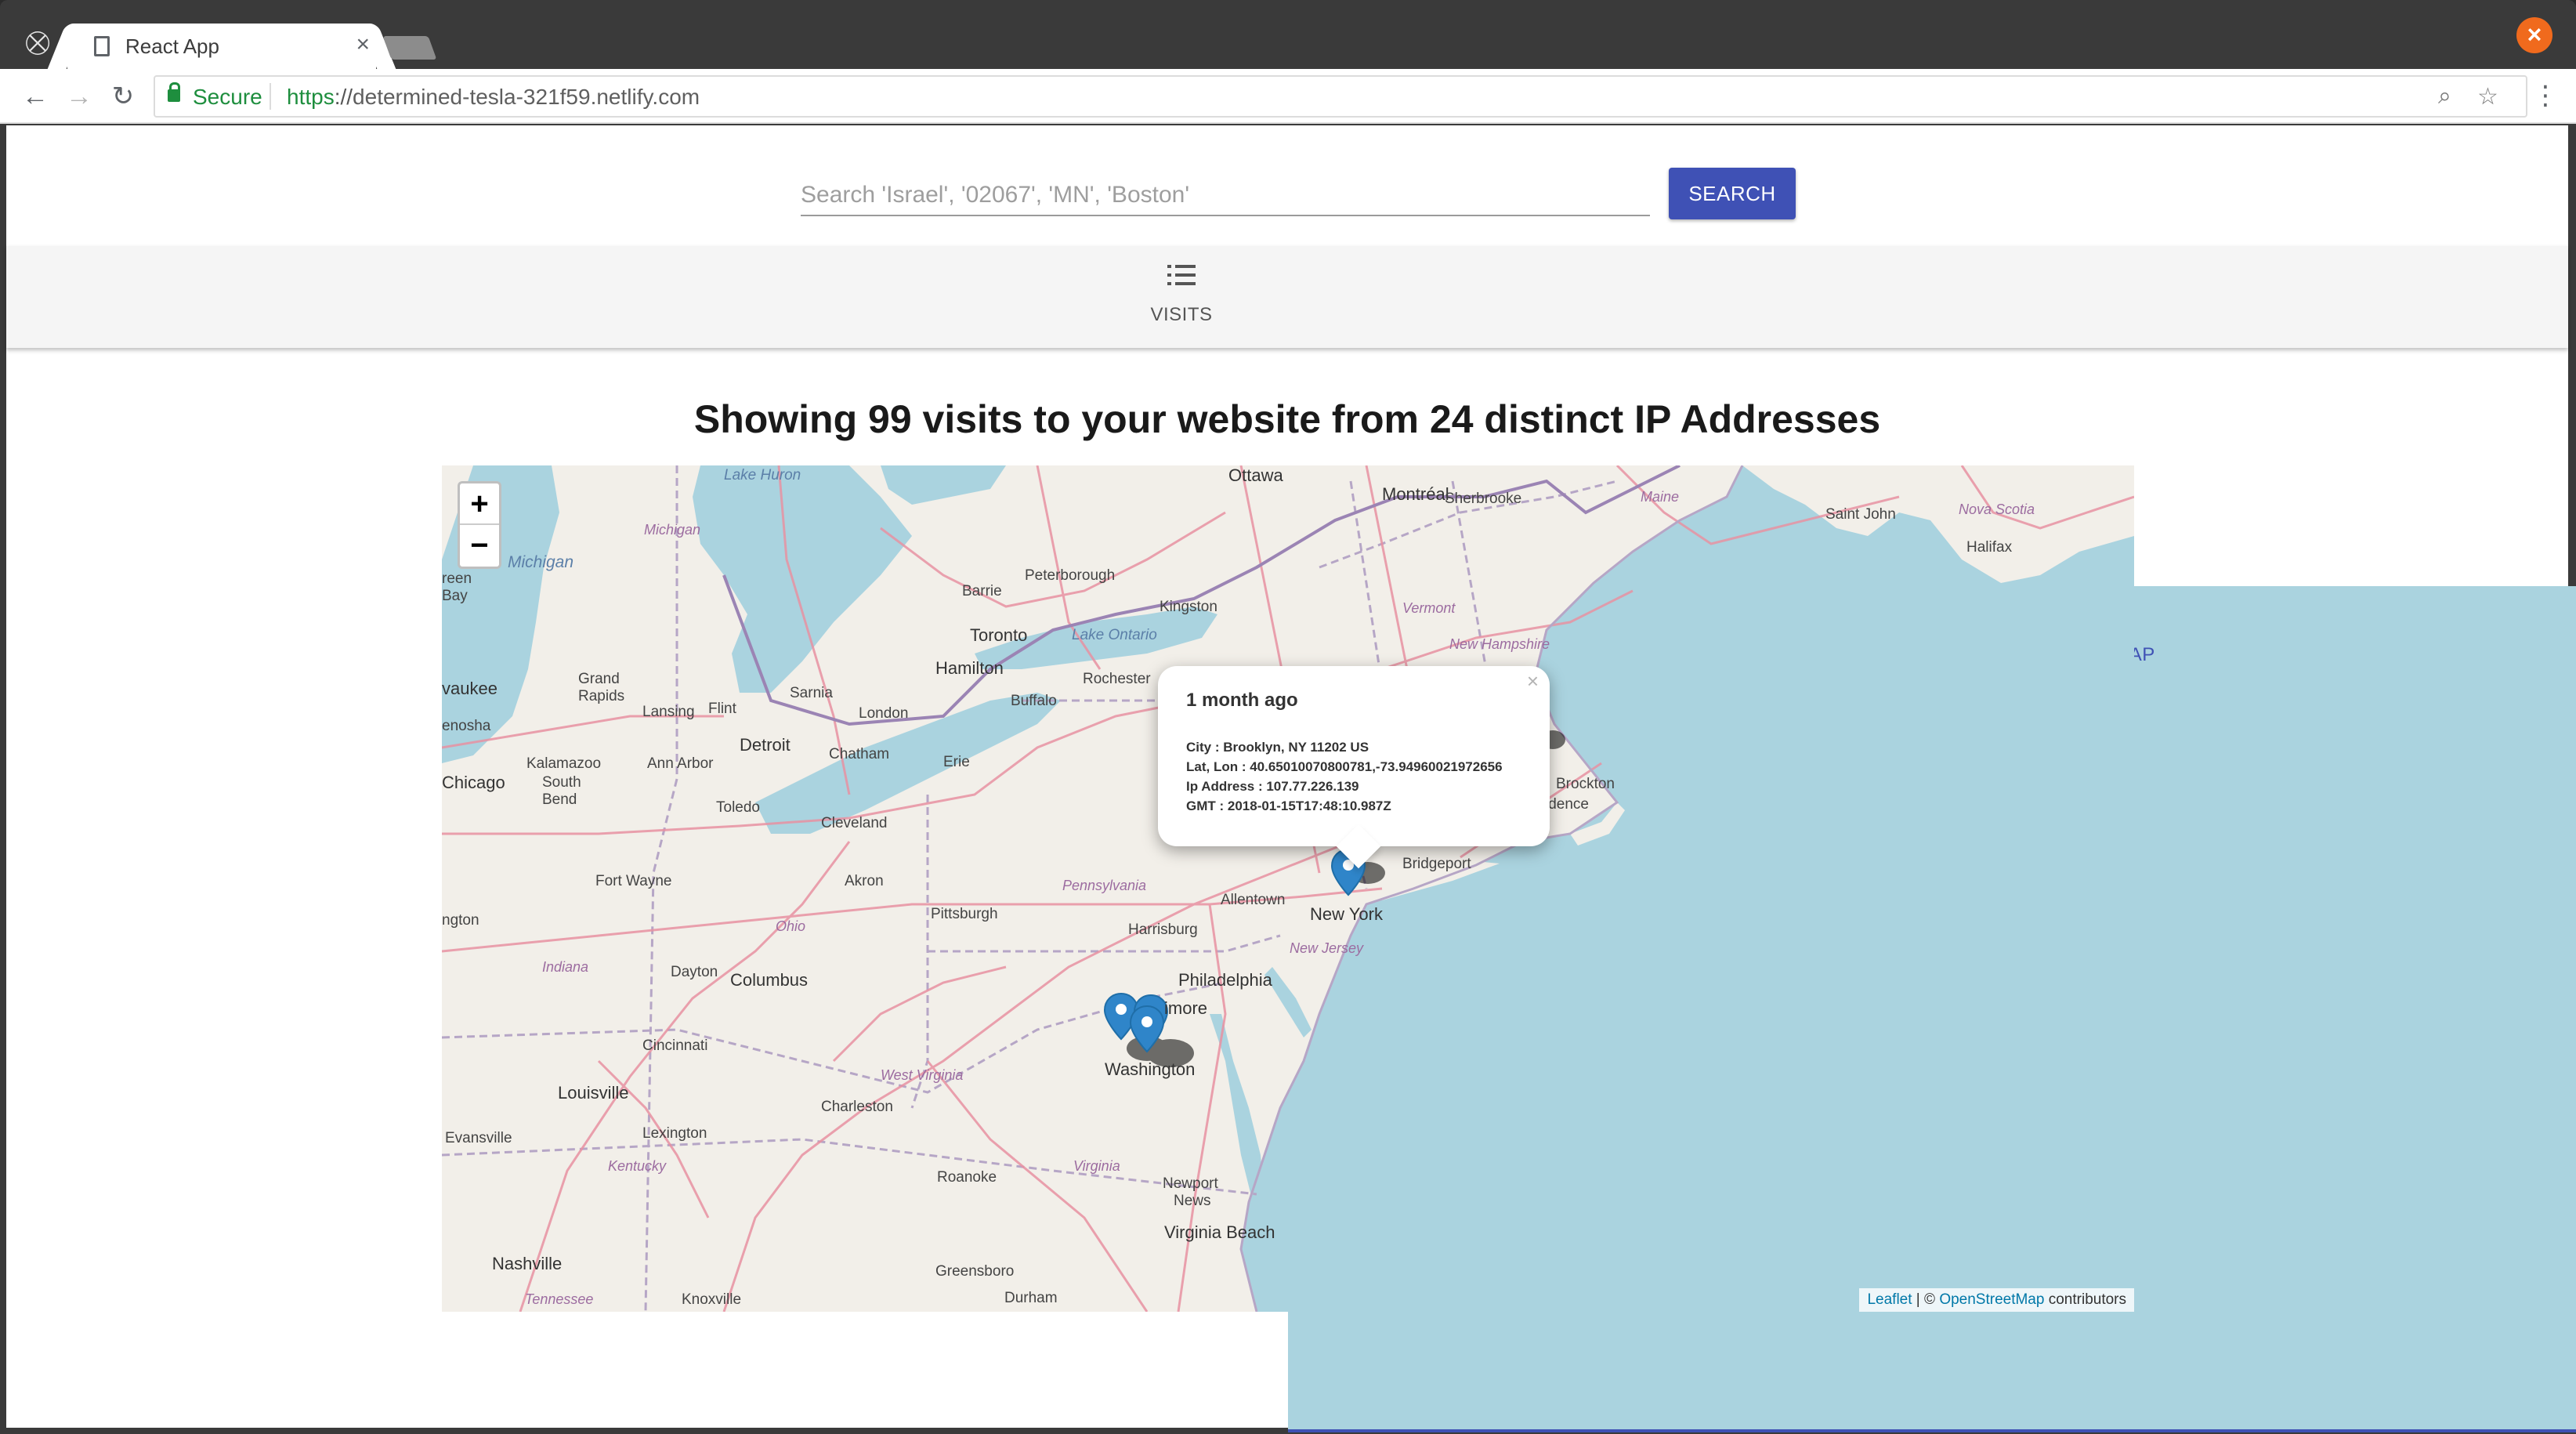 The image size is (2576, 1434). Describe the element at coordinates (884, 713) in the screenshot. I see `map-label: London` at that location.